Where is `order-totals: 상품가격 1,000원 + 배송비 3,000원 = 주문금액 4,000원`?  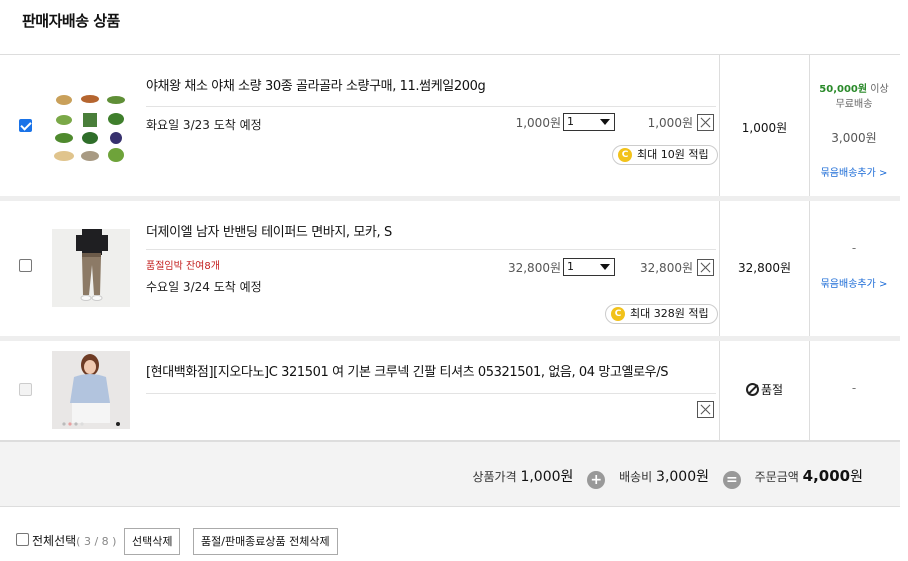
order-totals: 상품가격 1,000원 + 배송비 3,000원 = 주문금액 4,000원 is located at coordinates (450, 474).